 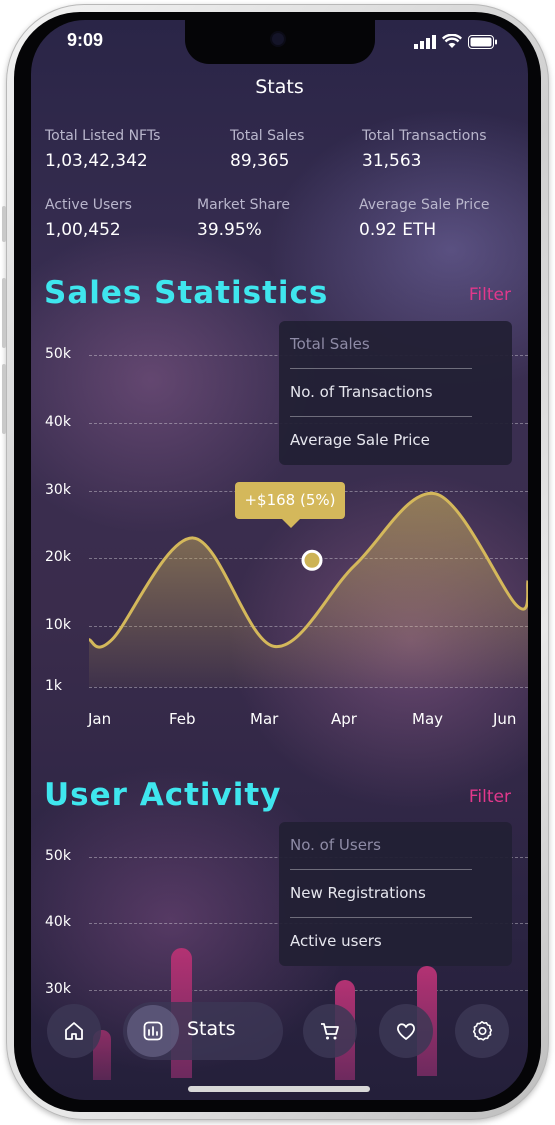 What do you see at coordinates (424, 136) in the screenshot?
I see `stat-label: Total Transactions` at bounding box center [424, 136].